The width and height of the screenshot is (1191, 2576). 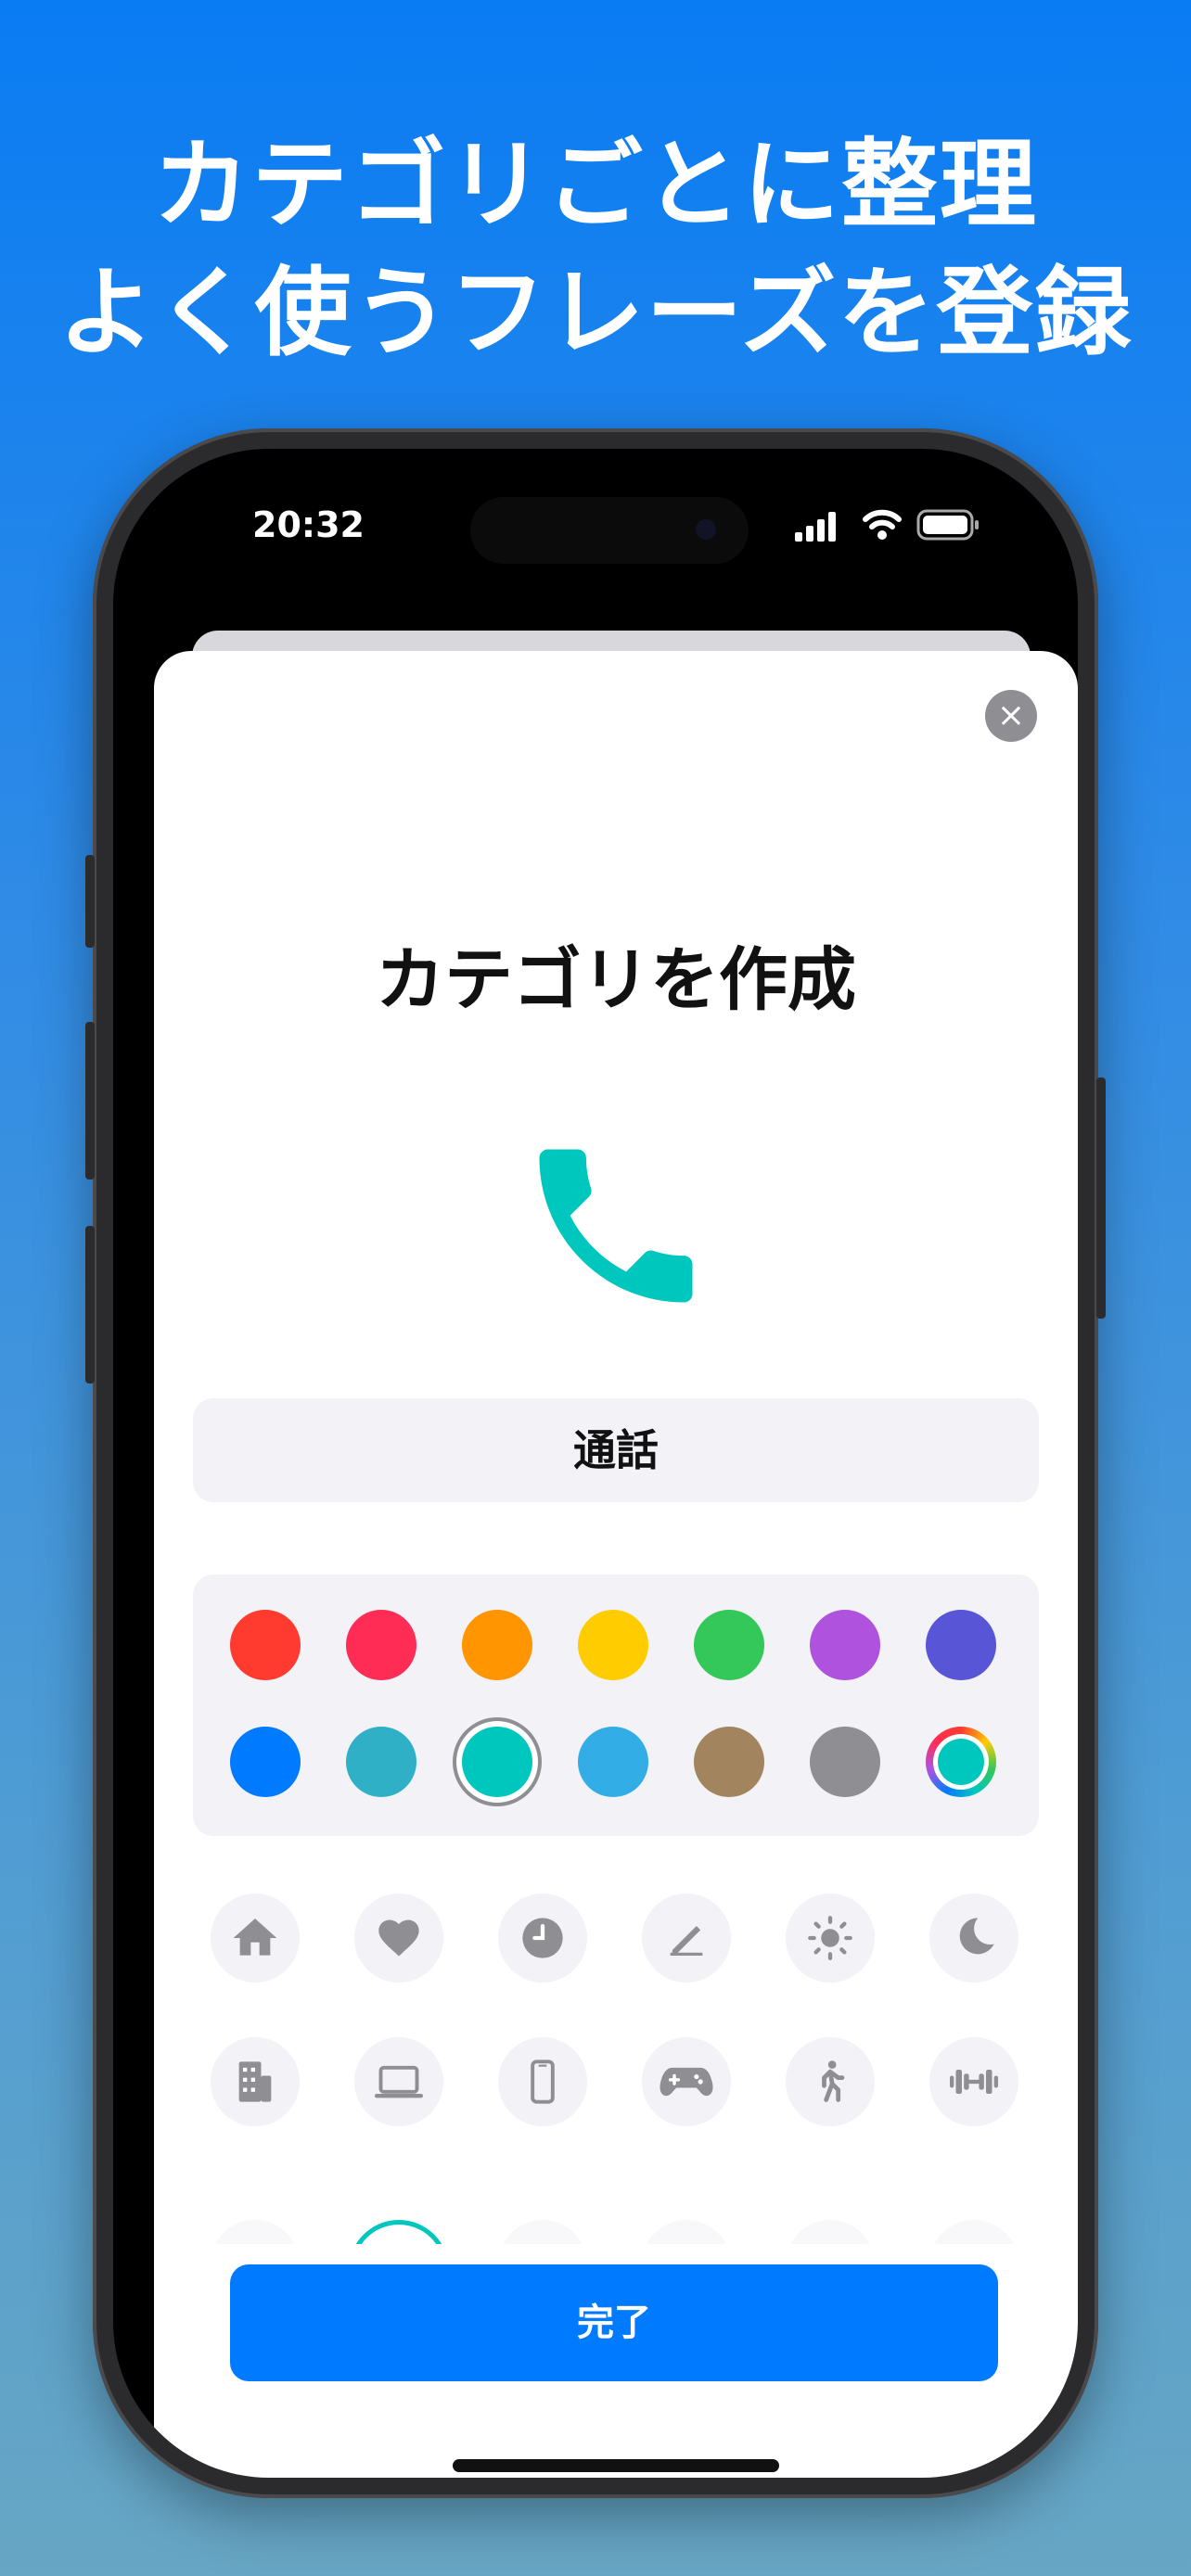 I want to click on icon-option-gamecontroller, so click(x=686, y=2082).